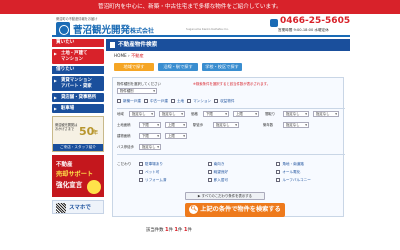 The height and width of the screenshot is (250, 400). What do you see at coordinates (78, 207) in the screenshot?
I see `mobile-banner: スマホで` at bounding box center [78, 207].